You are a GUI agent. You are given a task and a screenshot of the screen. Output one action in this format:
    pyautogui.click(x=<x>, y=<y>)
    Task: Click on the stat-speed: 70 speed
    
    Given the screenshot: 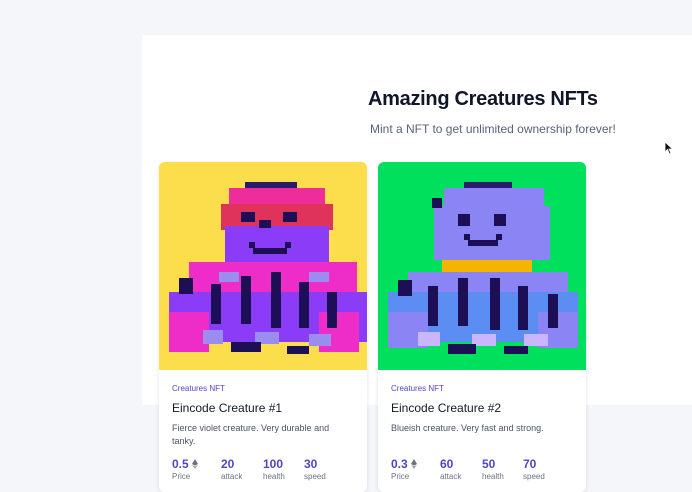 What is the action you would take?
    pyautogui.click(x=534, y=469)
    